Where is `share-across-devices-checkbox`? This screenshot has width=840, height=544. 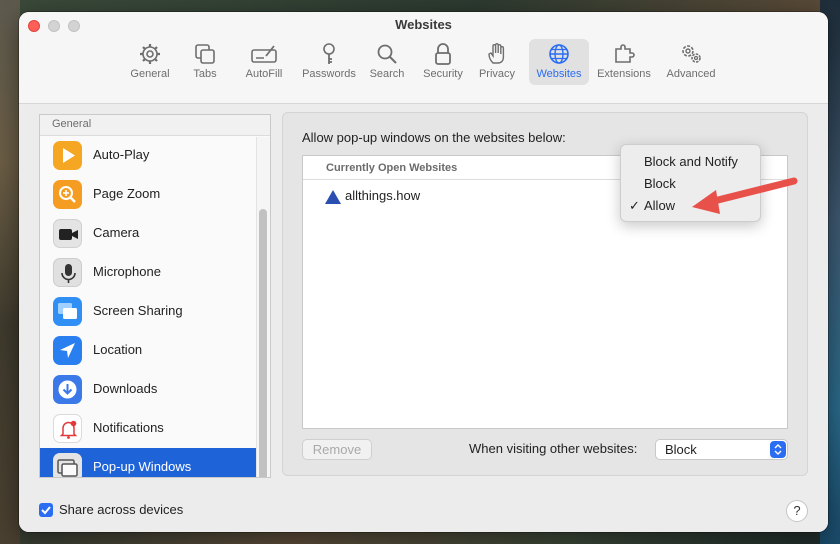 share-across-devices-checkbox is located at coordinates (46, 510).